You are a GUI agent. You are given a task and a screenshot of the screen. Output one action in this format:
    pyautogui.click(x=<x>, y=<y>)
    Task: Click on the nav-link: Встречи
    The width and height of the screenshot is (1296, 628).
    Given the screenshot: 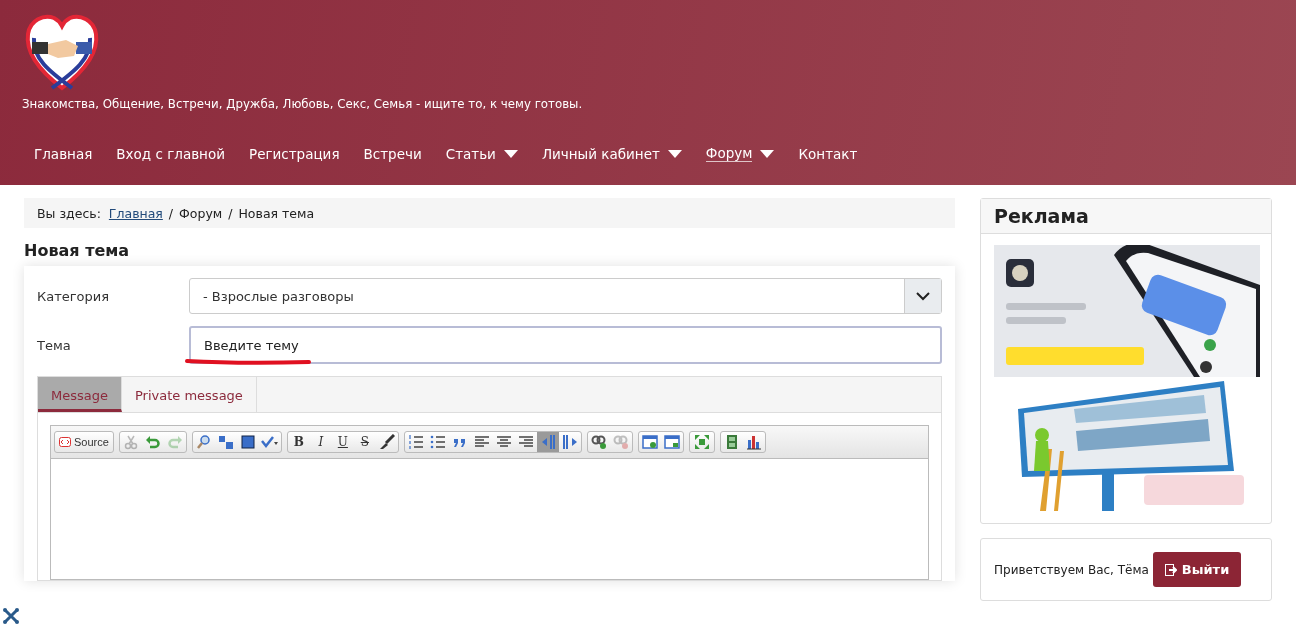 What is the action you would take?
    pyautogui.click(x=392, y=153)
    